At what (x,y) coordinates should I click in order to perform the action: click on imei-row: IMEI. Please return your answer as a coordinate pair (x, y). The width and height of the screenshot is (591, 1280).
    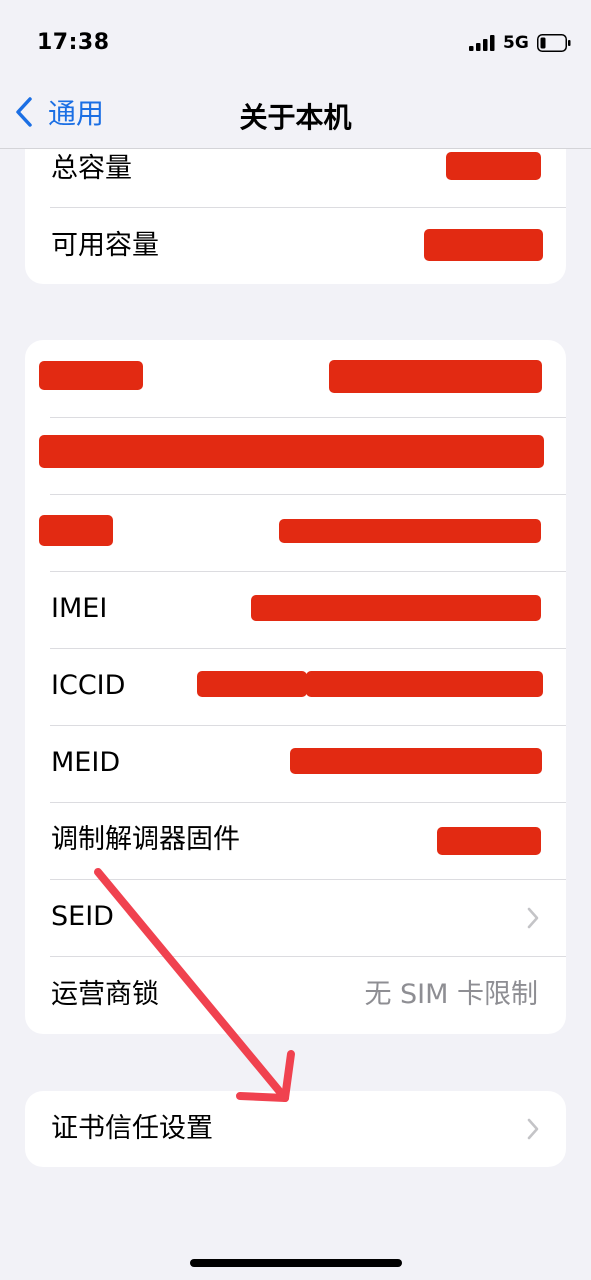
    Looking at the image, I should click on (295, 609).